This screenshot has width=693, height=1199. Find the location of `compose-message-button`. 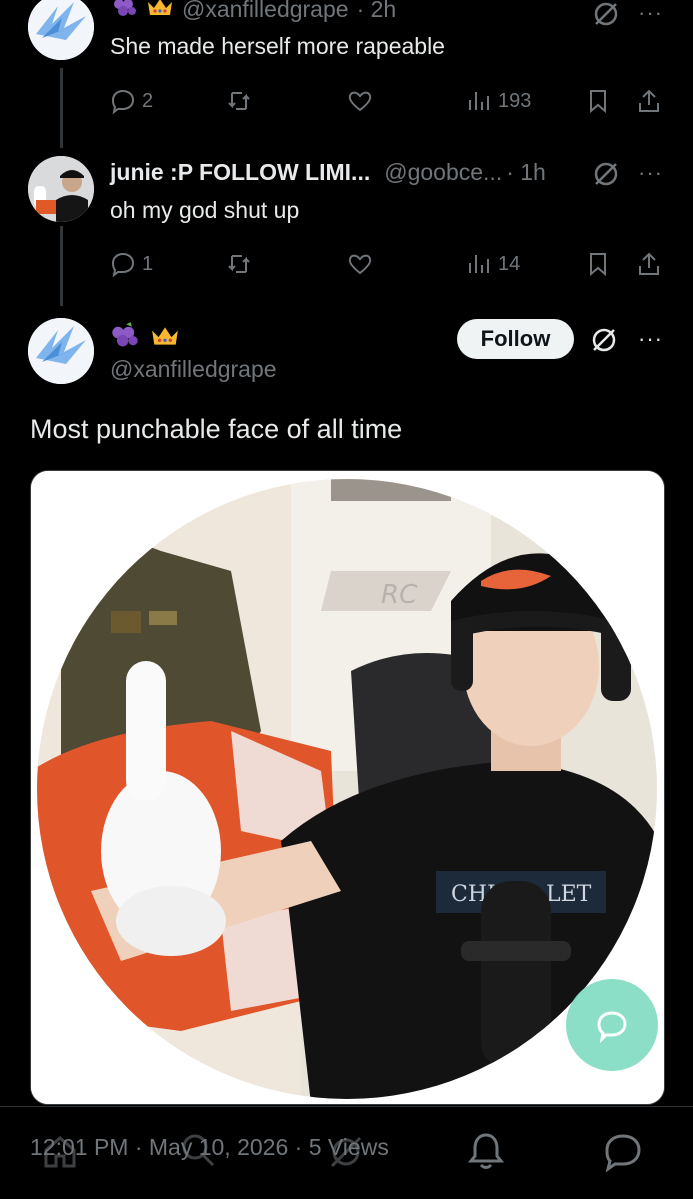

compose-message-button is located at coordinates (612, 1025).